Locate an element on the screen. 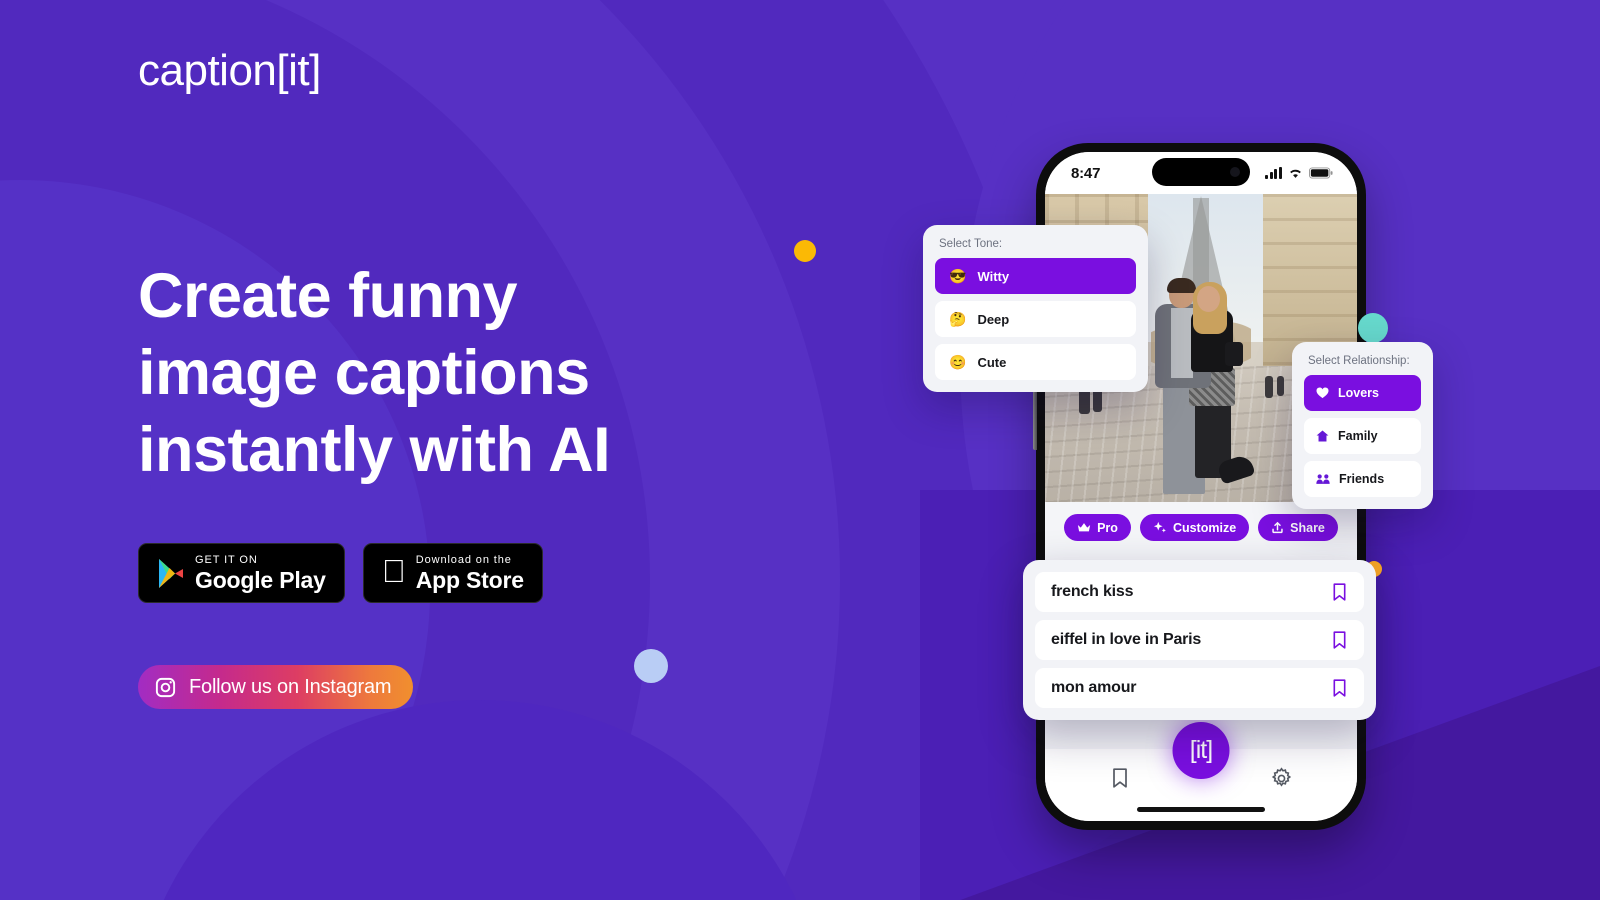 This screenshot has height=900, width=1600. google-play-small-label: GET IT ON is located at coordinates (226, 559).